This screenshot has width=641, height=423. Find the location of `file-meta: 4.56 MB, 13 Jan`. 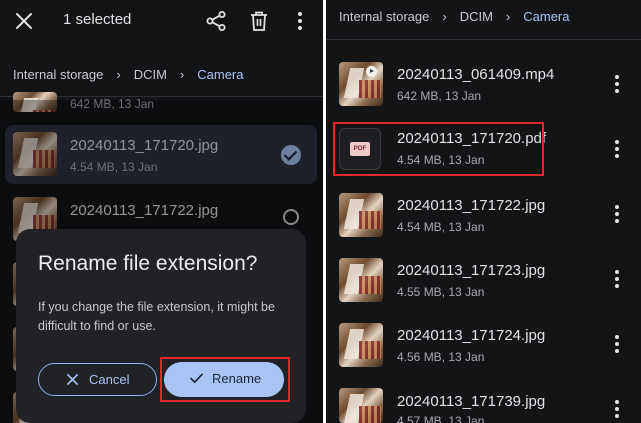

file-meta: 4.56 MB, 13 Jan is located at coordinates (441, 357).